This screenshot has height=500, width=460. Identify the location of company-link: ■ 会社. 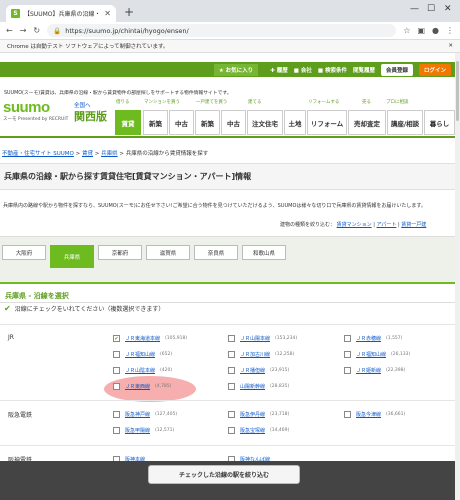
(303, 70).